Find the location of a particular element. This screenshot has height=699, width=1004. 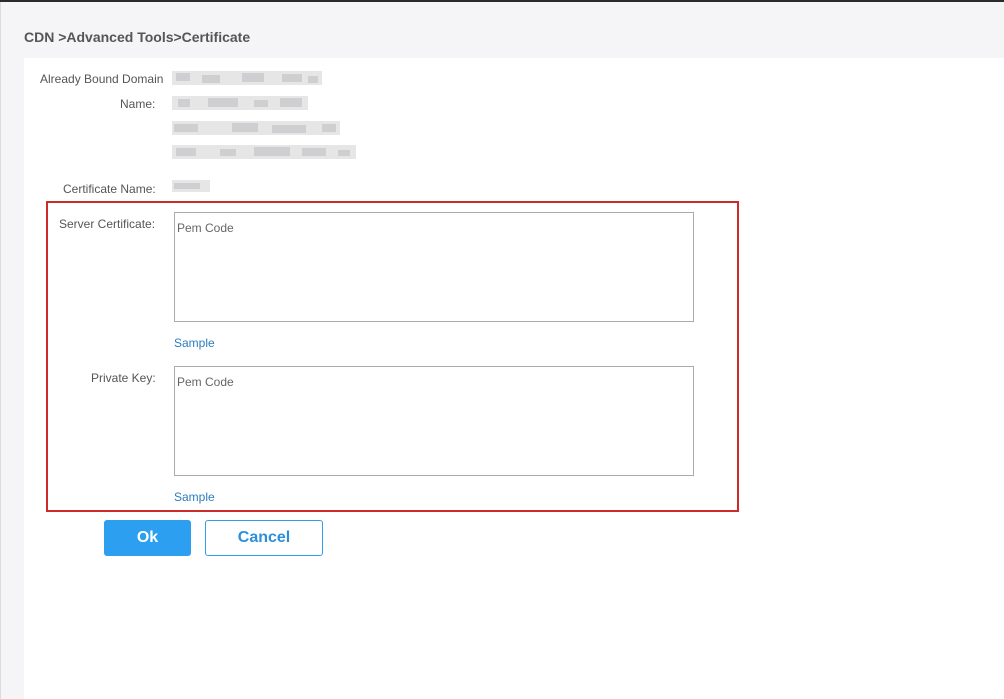

certificate-name-label: Certificate Name: is located at coordinates (109, 189).